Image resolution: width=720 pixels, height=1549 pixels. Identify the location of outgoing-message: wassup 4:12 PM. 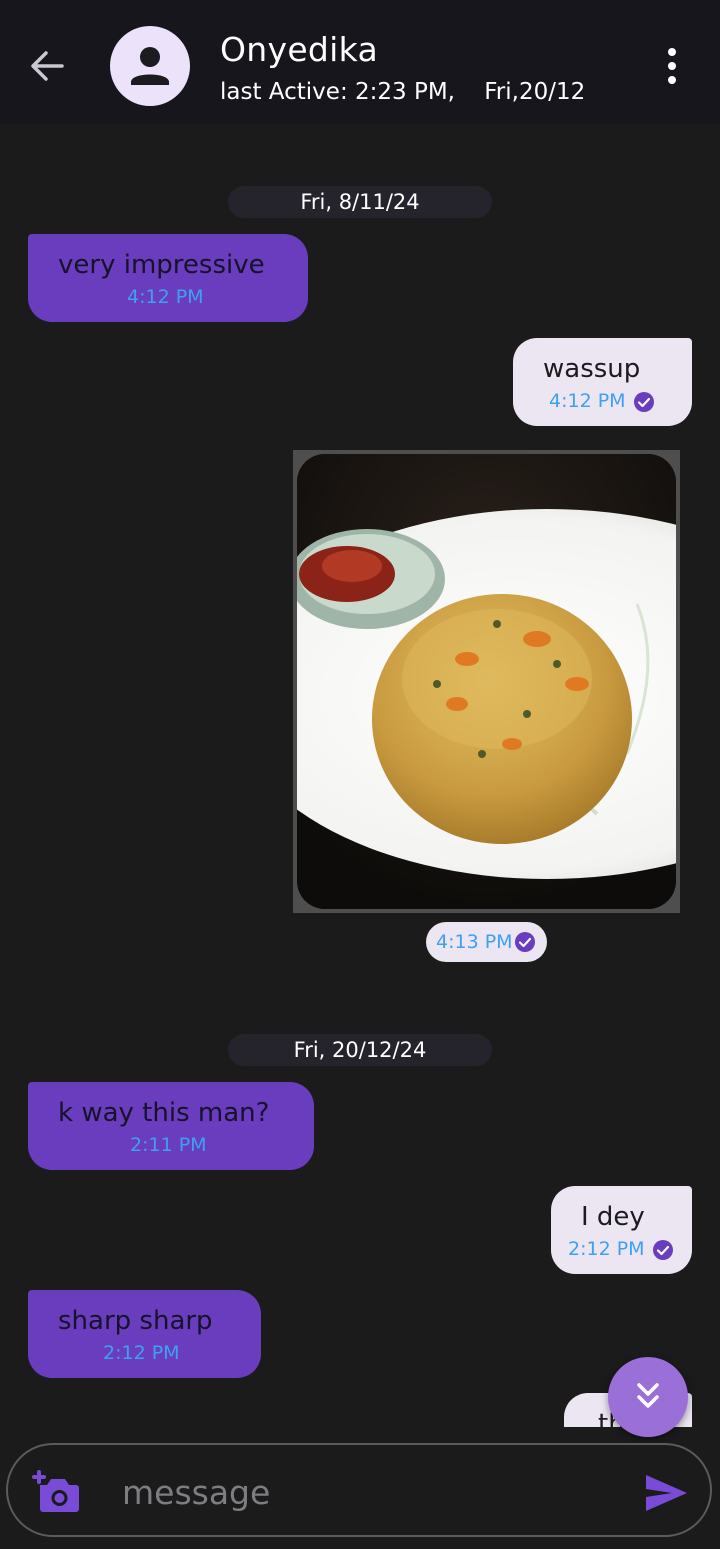
(602, 382).